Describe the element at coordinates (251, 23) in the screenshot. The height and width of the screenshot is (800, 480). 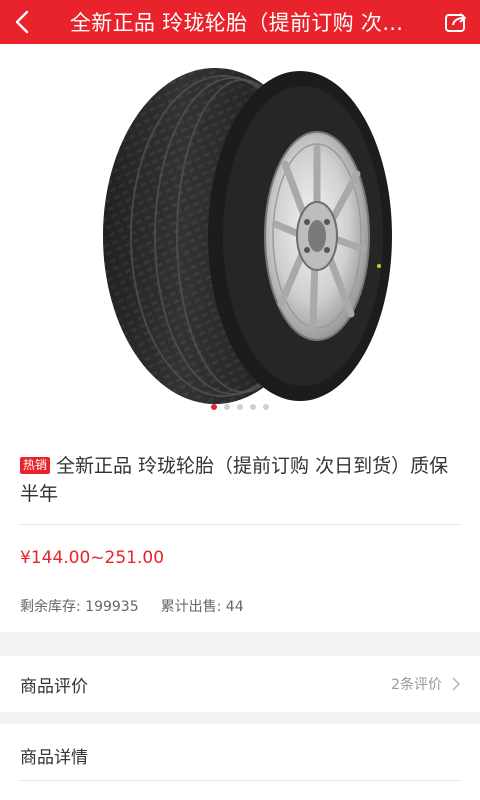
I see `page-title: 全新正品 玲珑轮胎（提前订购 次日到货）质保半年` at that location.